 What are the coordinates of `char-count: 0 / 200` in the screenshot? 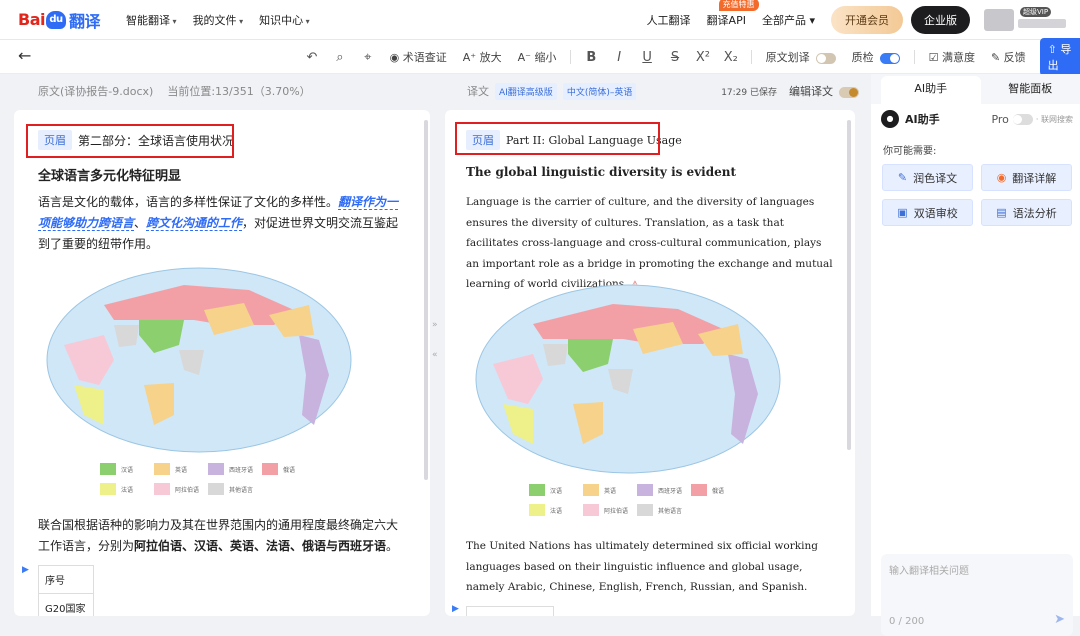 It's located at (906, 621).